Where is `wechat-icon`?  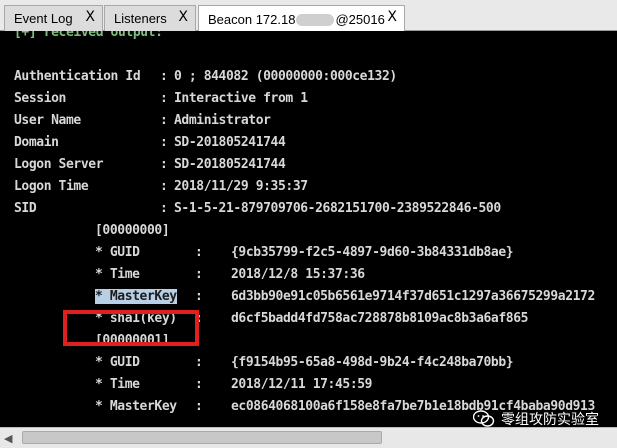 wechat-icon is located at coordinates (484, 418).